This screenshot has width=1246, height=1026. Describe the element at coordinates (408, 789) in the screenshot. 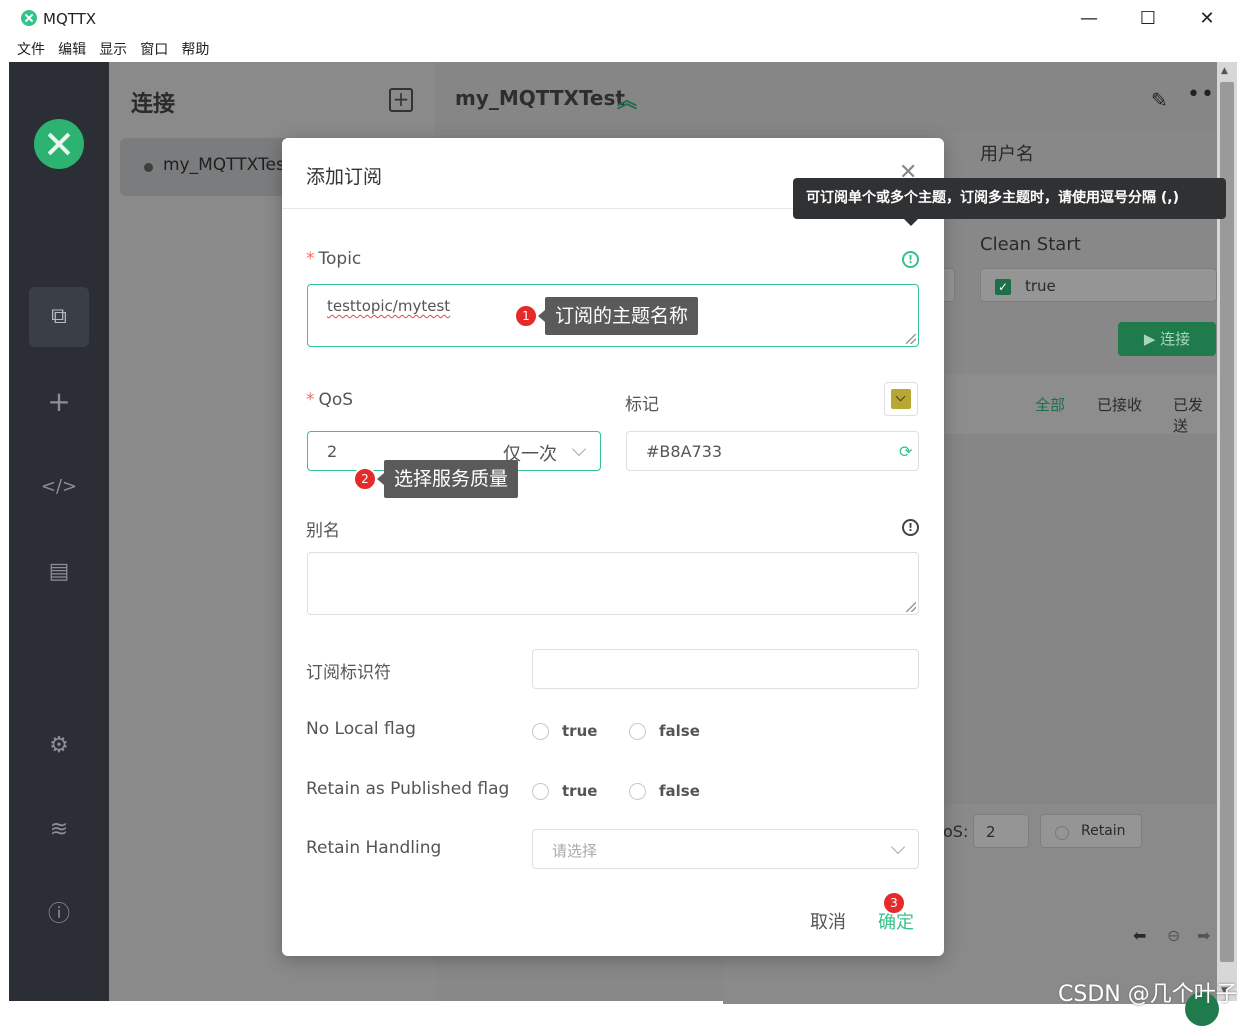

I see `retain-as-published-label: Retain as Published flag` at that location.